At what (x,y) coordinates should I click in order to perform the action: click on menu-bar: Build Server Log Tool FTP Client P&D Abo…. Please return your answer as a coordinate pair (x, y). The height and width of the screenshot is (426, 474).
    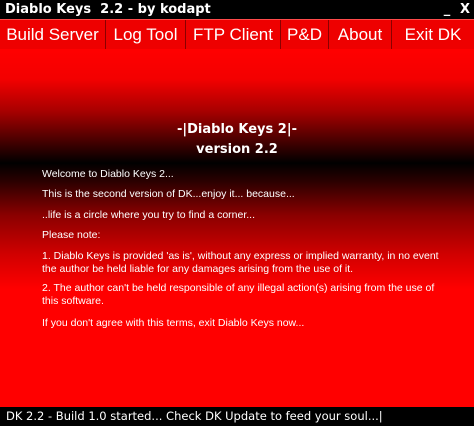
    Looking at the image, I should click on (237, 34).